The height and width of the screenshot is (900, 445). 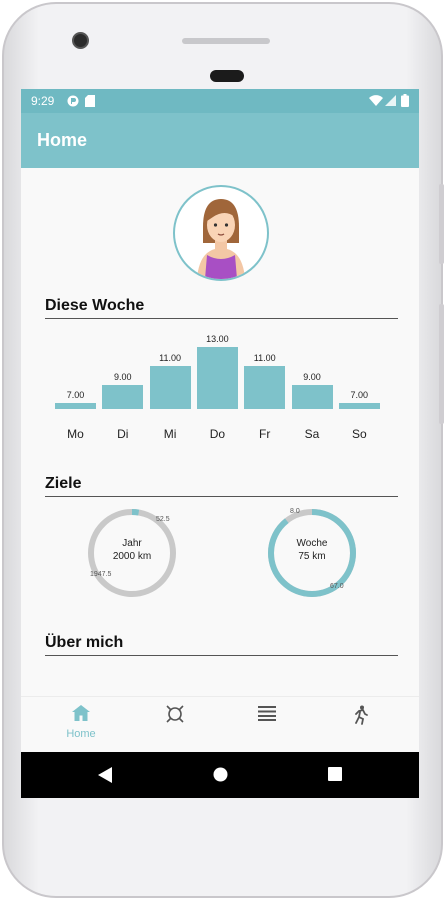 I want to click on bar-column-mi: 11.00, so click(x=170, y=379).